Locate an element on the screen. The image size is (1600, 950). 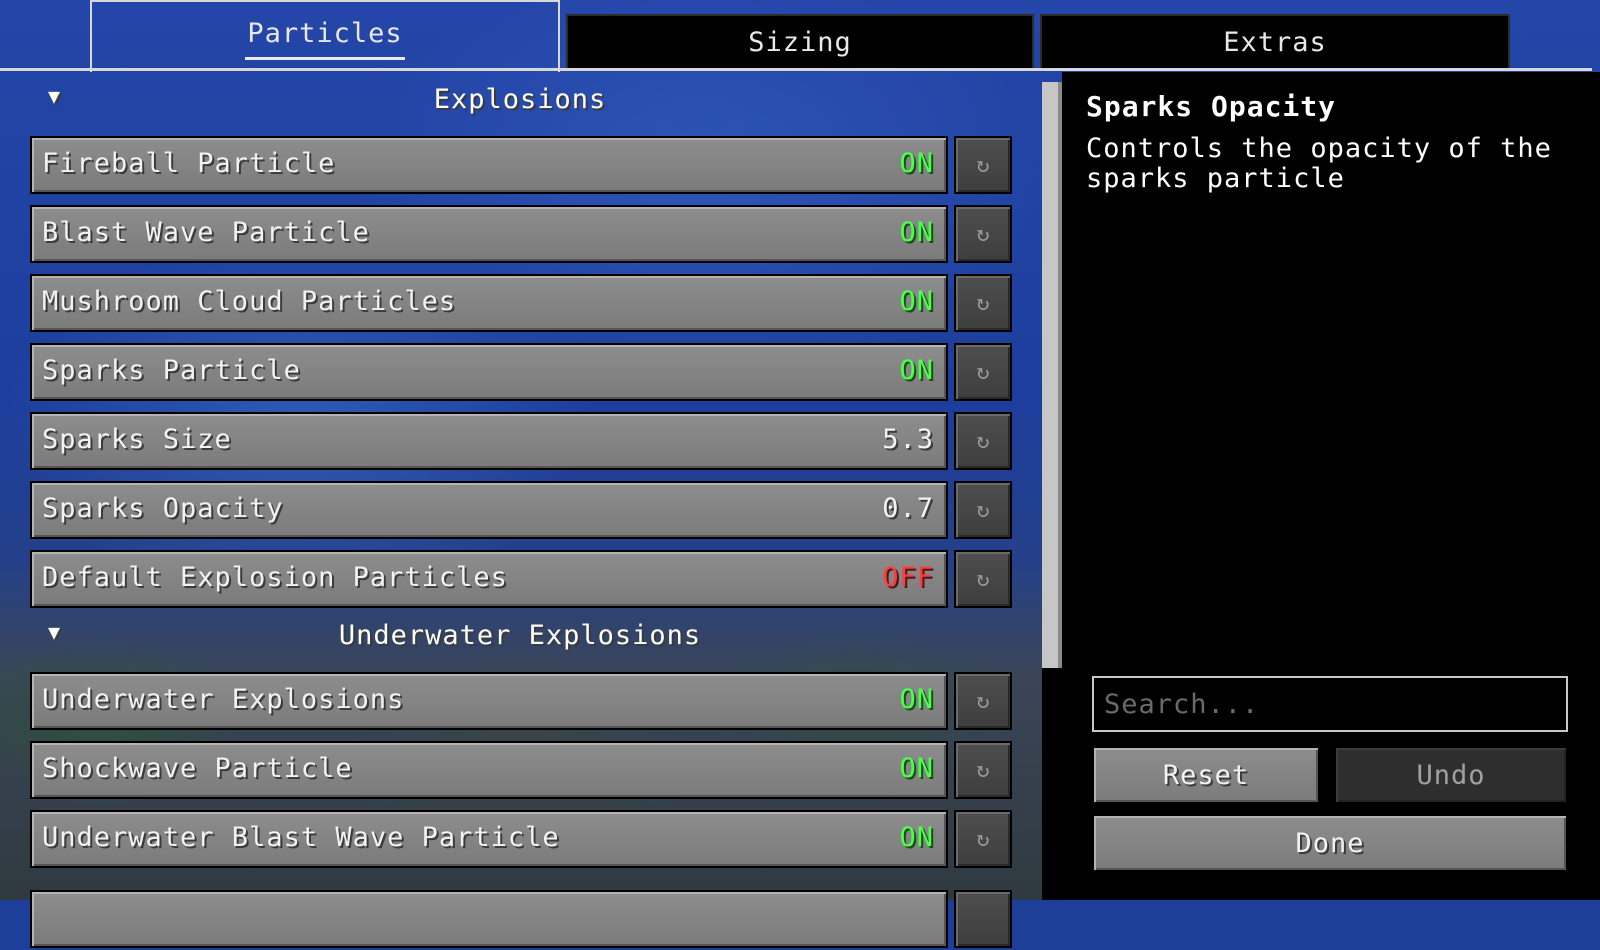
option-row-underwater-explosions: Underwater Explosions ON ↻ is located at coordinates (521, 702).